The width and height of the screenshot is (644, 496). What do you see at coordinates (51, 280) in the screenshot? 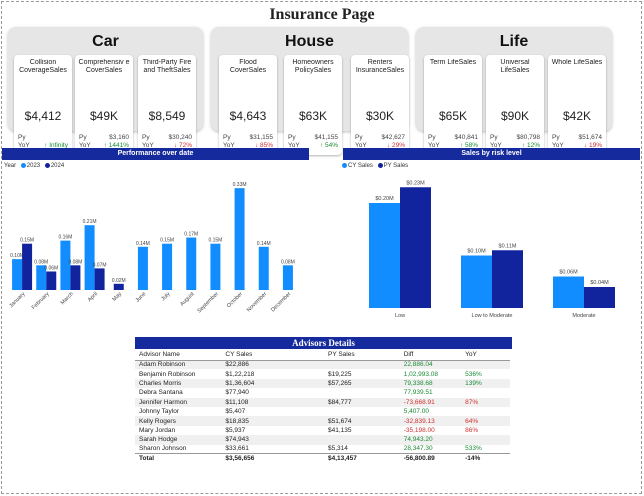
I see `bar-2024-february` at bounding box center [51, 280].